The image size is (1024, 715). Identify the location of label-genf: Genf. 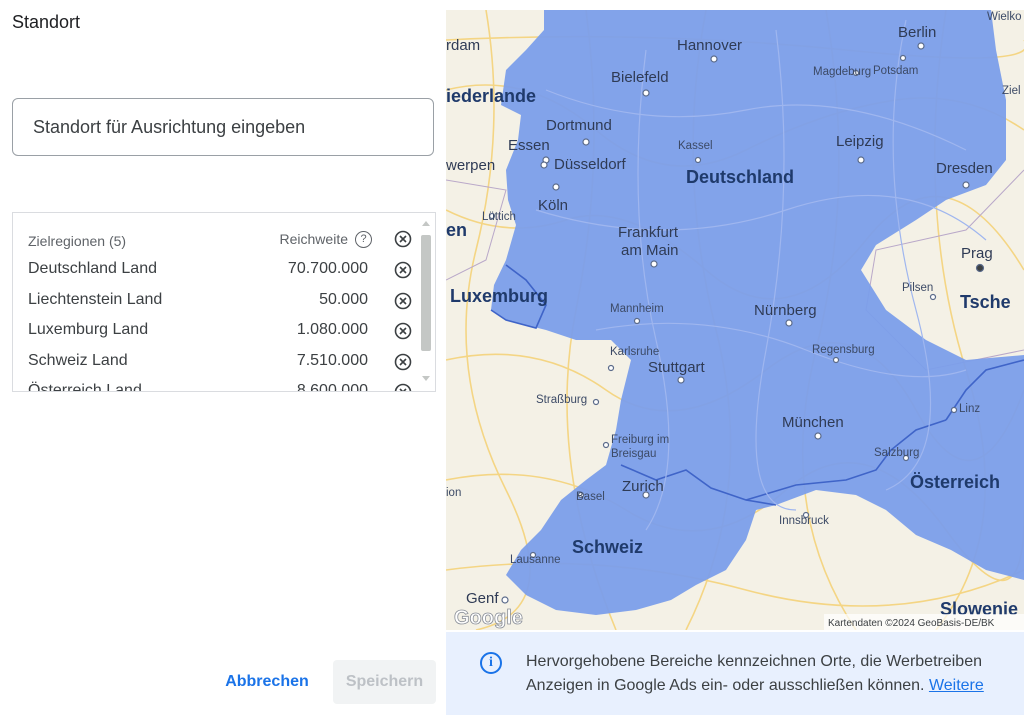
(482, 598).